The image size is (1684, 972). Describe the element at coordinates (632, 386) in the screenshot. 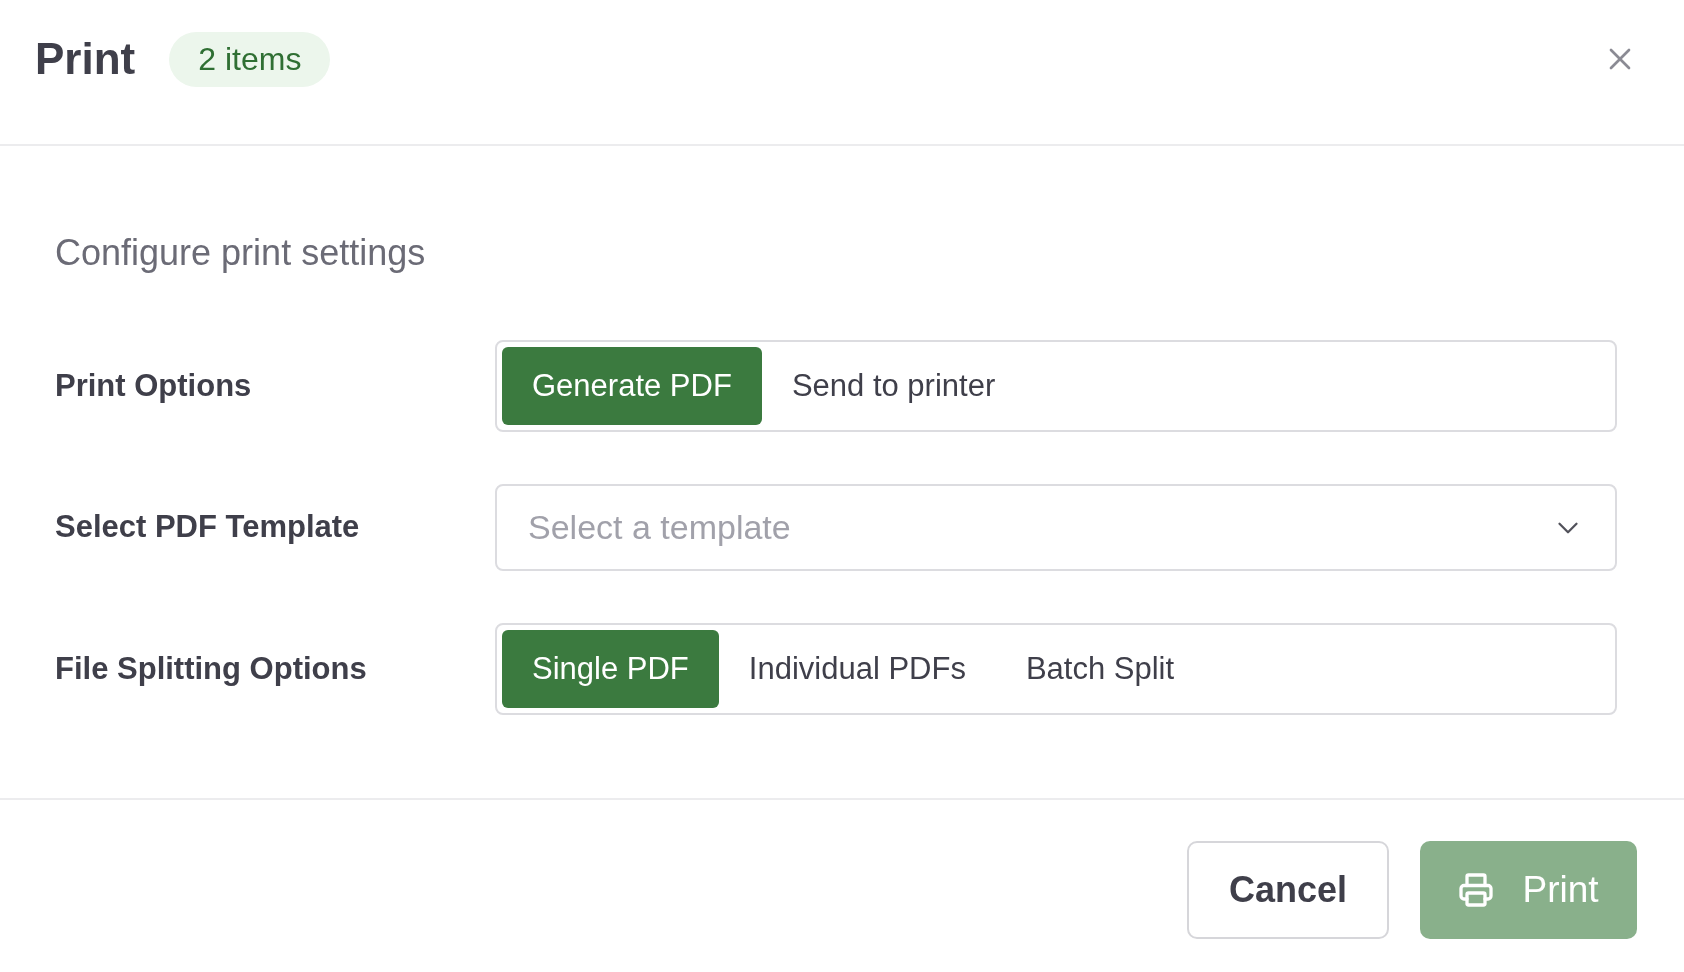

I see `segment-option: Generate PDF` at that location.